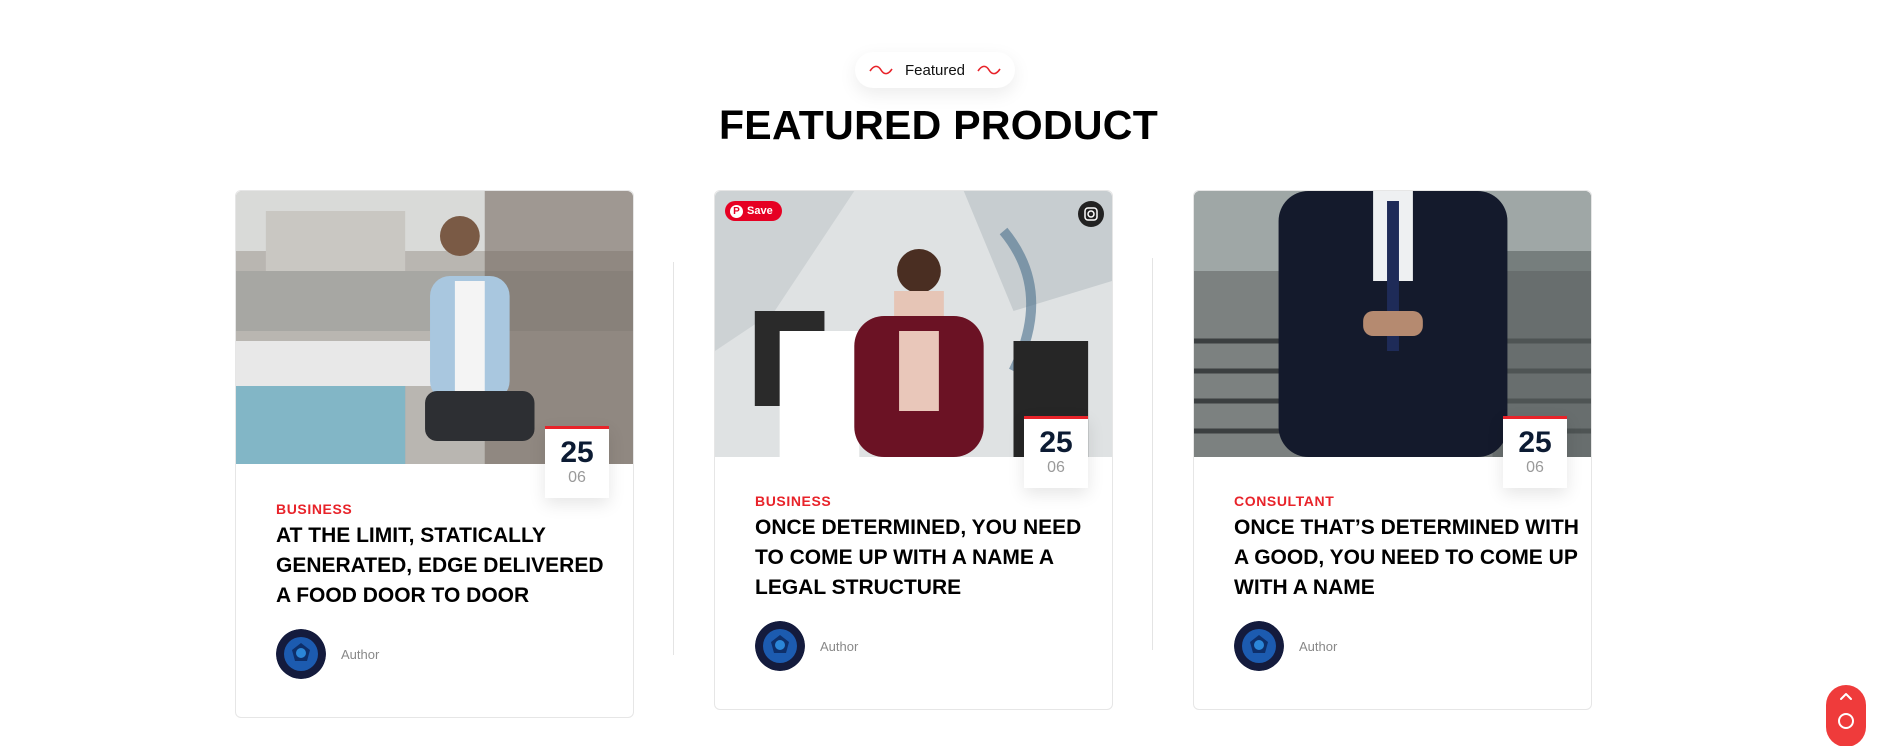  What do you see at coordinates (736, 211) in the screenshot?
I see `pinterest-icon: P` at bounding box center [736, 211].